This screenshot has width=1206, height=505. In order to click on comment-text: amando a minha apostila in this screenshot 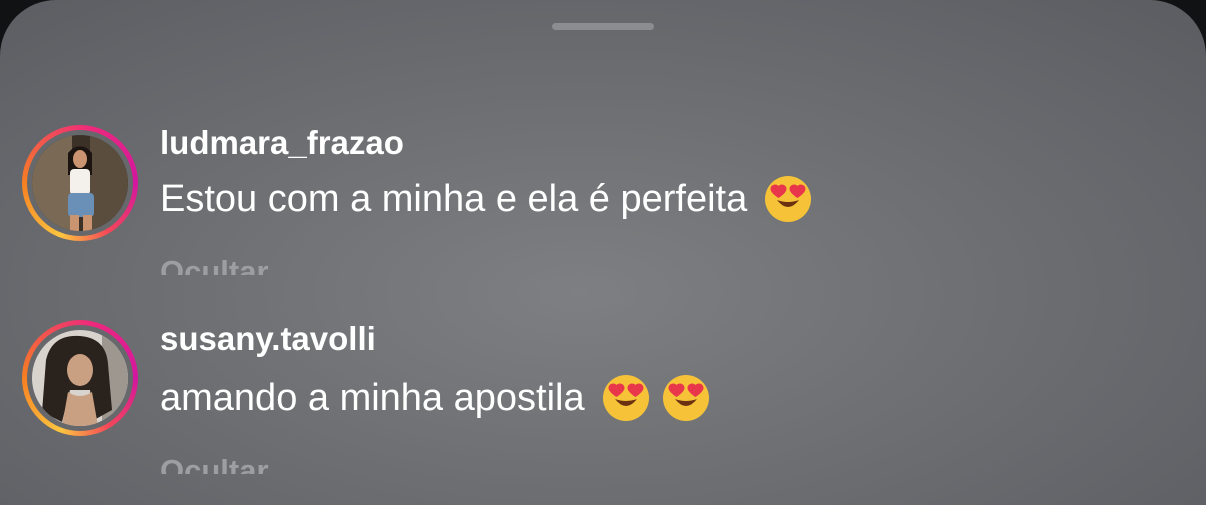, I will do `click(435, 398)`.